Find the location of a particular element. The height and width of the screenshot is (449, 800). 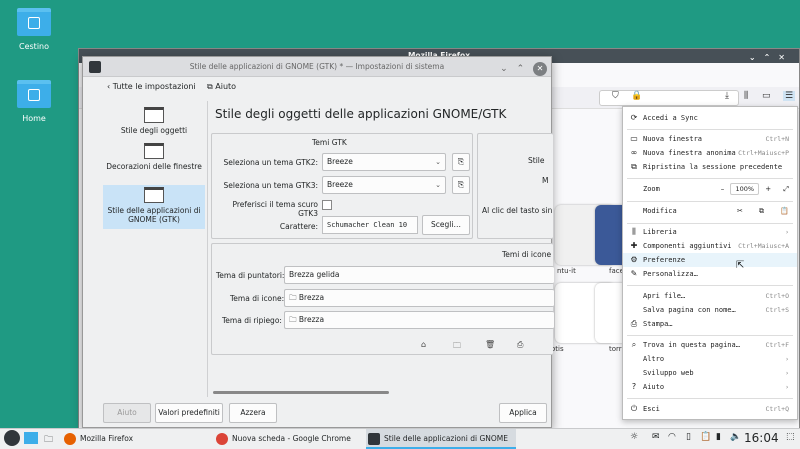

menu-item-quit: ⏻ Esci Ctrl+Q is located at coordinates (710, 409).